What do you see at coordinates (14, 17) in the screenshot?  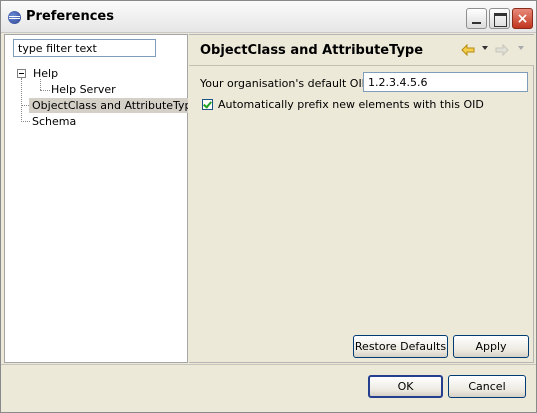 I see `app-icon` at bounding box center [14, 17].